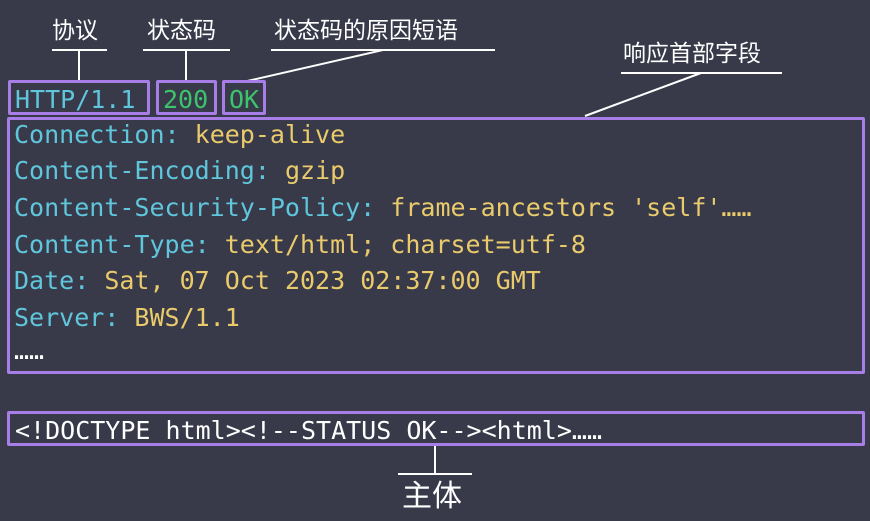 The image size is (870, 521). I want to click on header-row: Server: BWS/1.1, so click(127, 317).